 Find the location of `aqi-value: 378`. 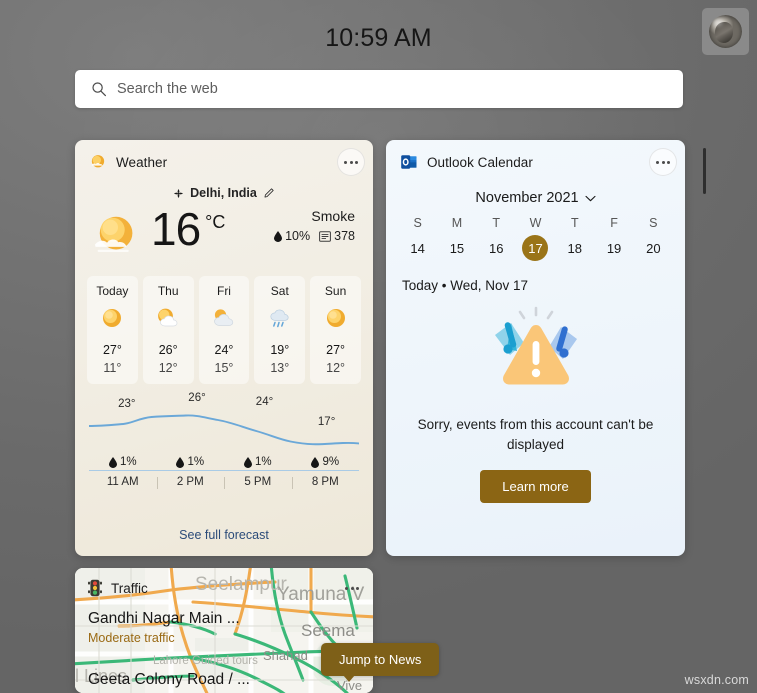

aqi-value: 378 is located at coordinates (344, 236).